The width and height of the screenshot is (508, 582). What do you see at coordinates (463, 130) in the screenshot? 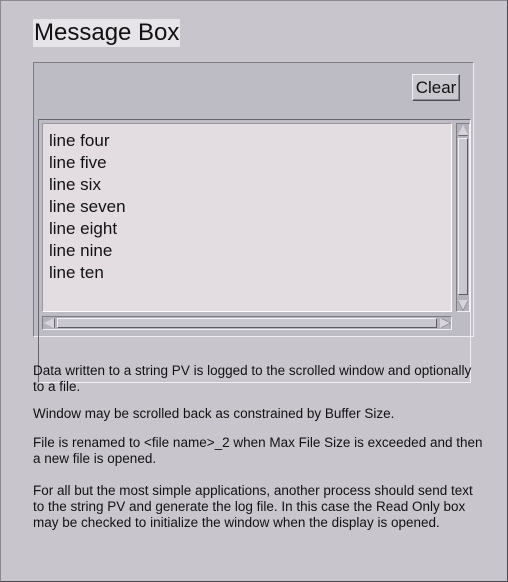
I see `scroll-up-arrow-icon` at bounding box center [463, 130].